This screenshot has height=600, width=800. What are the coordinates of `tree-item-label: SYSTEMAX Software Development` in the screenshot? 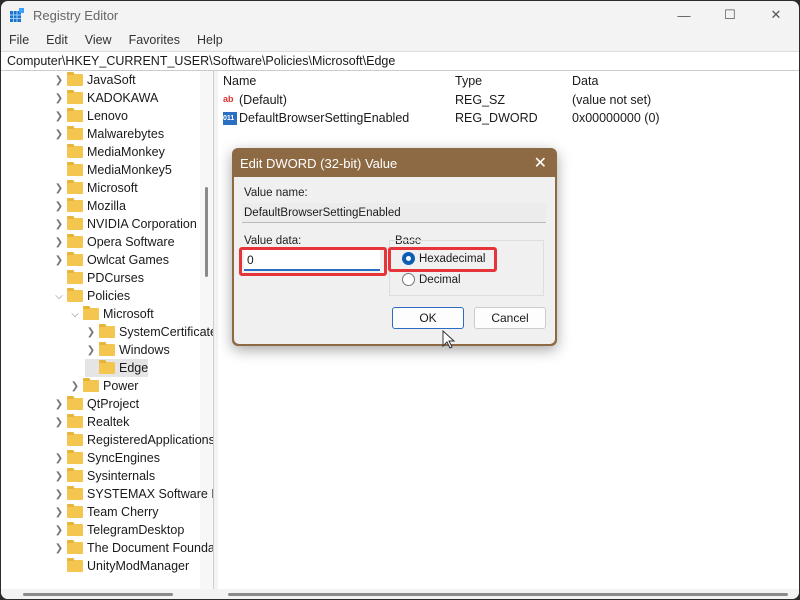 It's located at (150, 494).